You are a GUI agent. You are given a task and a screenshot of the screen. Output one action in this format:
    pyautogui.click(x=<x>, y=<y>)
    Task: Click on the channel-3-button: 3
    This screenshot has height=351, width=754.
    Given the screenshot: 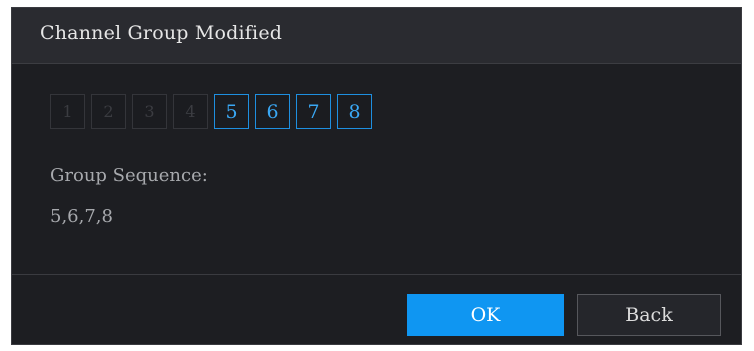 What is the action you would take?
    pyautogui.click(x=149, y=111)
    